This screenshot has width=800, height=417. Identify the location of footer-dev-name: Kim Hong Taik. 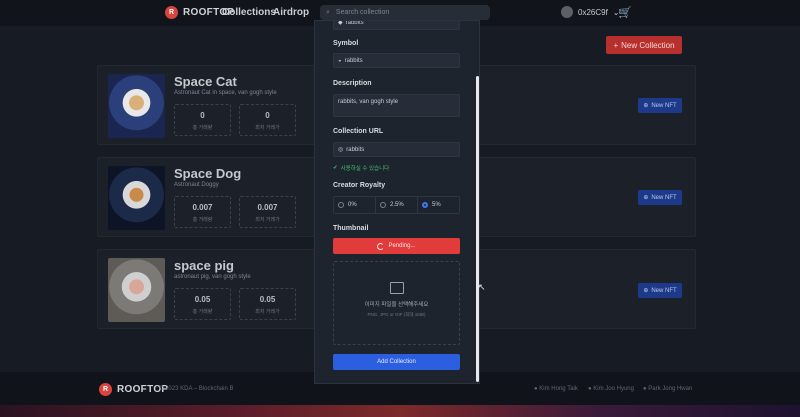
(558, 389).